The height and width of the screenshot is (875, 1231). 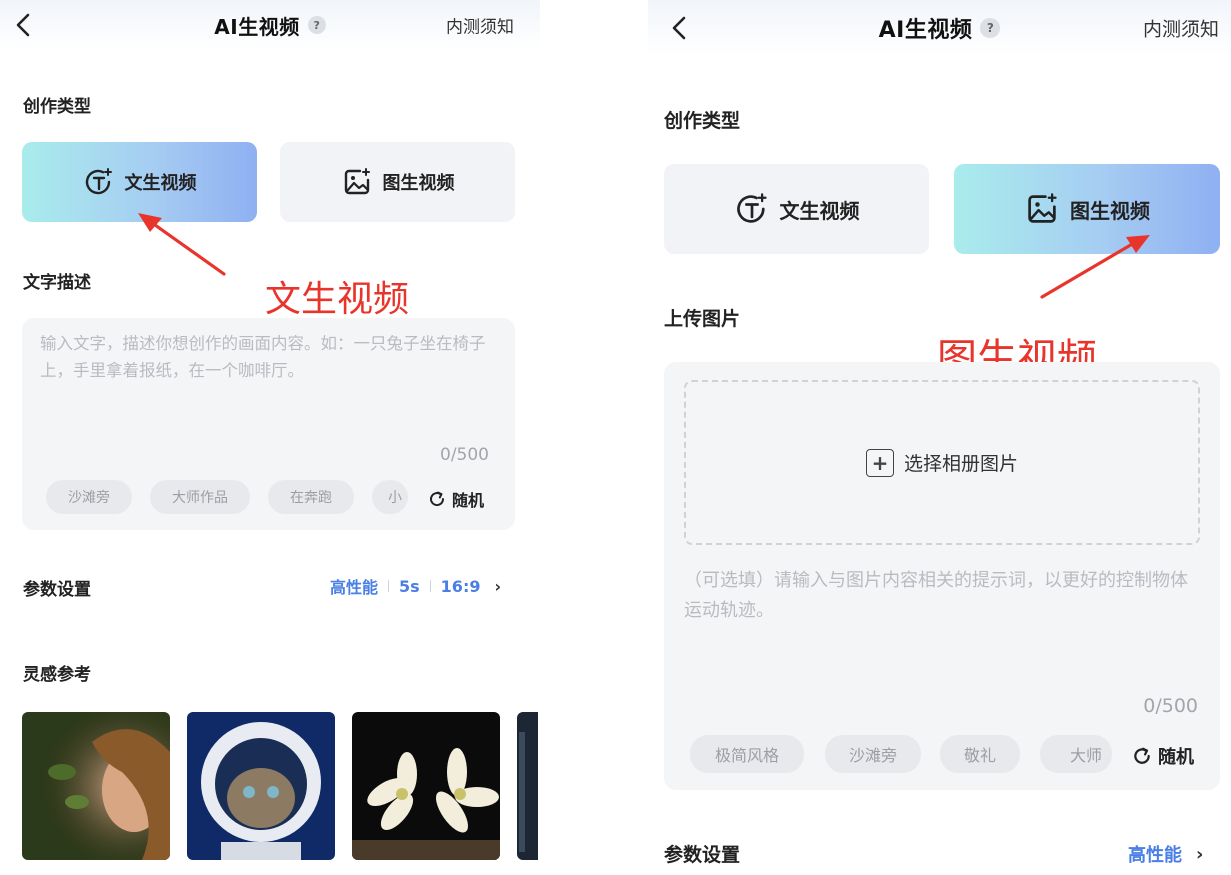 I want to click on inspiration-thumb-partial, so click(x=527, y=786).